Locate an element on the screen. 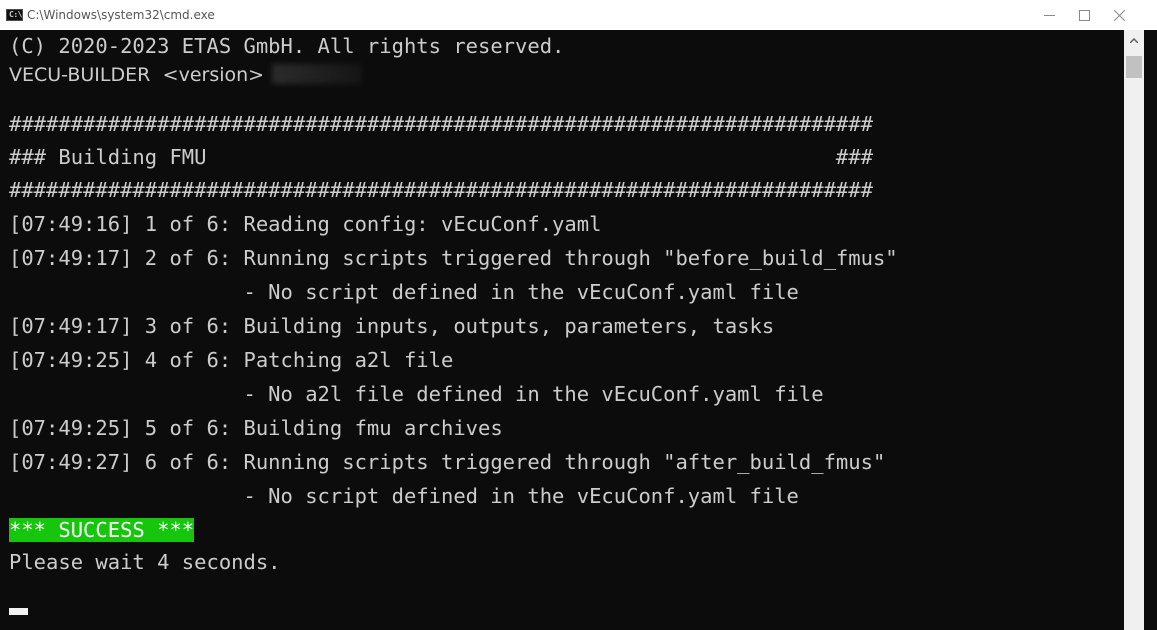 This screenshot has height=630, width=1157. app-icon-label: C:\ is located at coordinates (15, 14).